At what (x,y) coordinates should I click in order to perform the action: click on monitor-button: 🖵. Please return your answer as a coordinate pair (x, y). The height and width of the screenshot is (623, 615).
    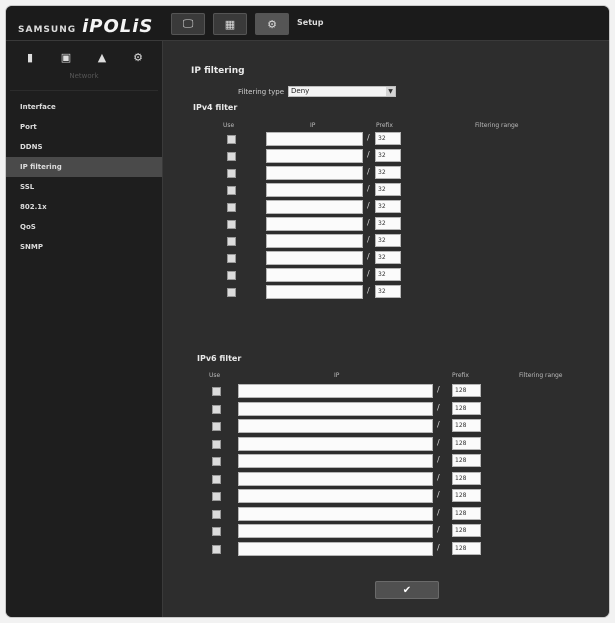
    Looking at the image, I should click on (188, 24).